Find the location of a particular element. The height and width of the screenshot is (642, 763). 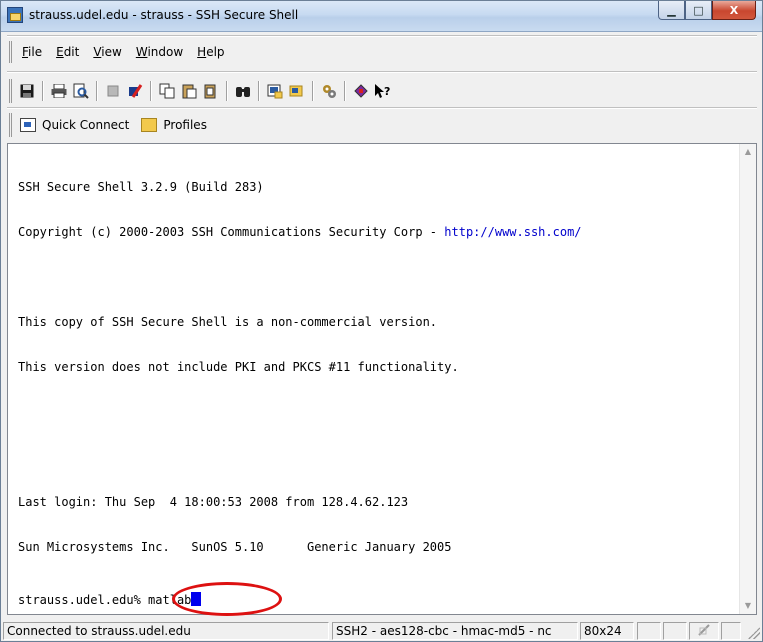

context-help-icon: ? is located at coordinates (383, 91).